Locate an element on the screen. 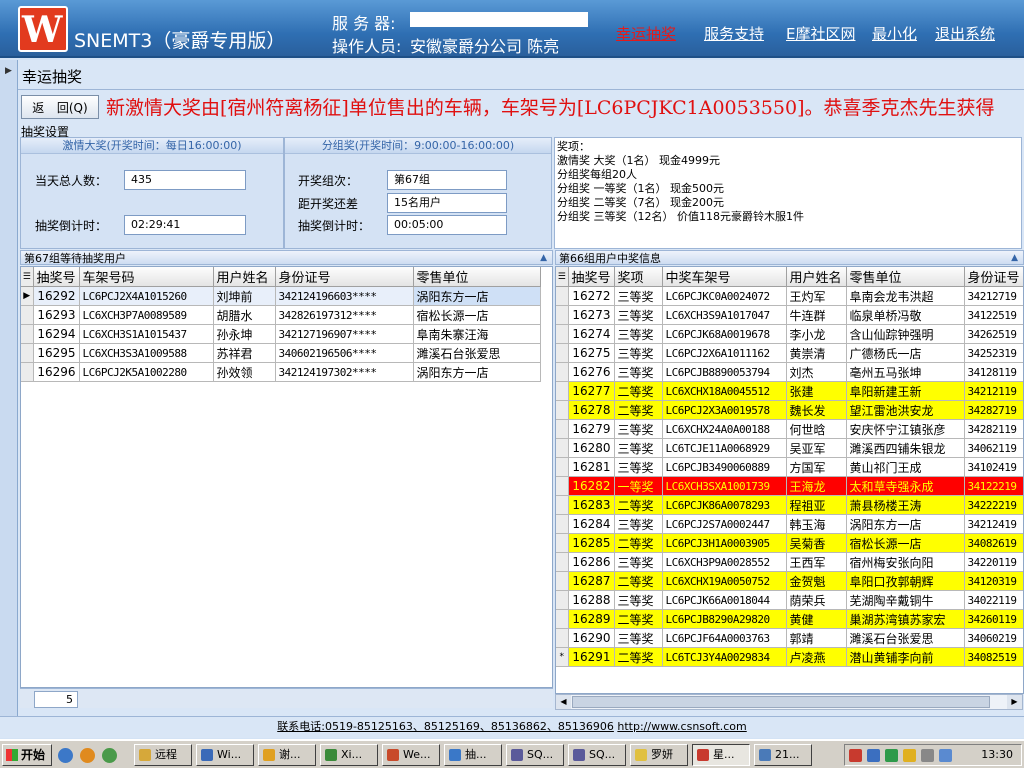  tray-security-icon is located at coordinates (891, 755).